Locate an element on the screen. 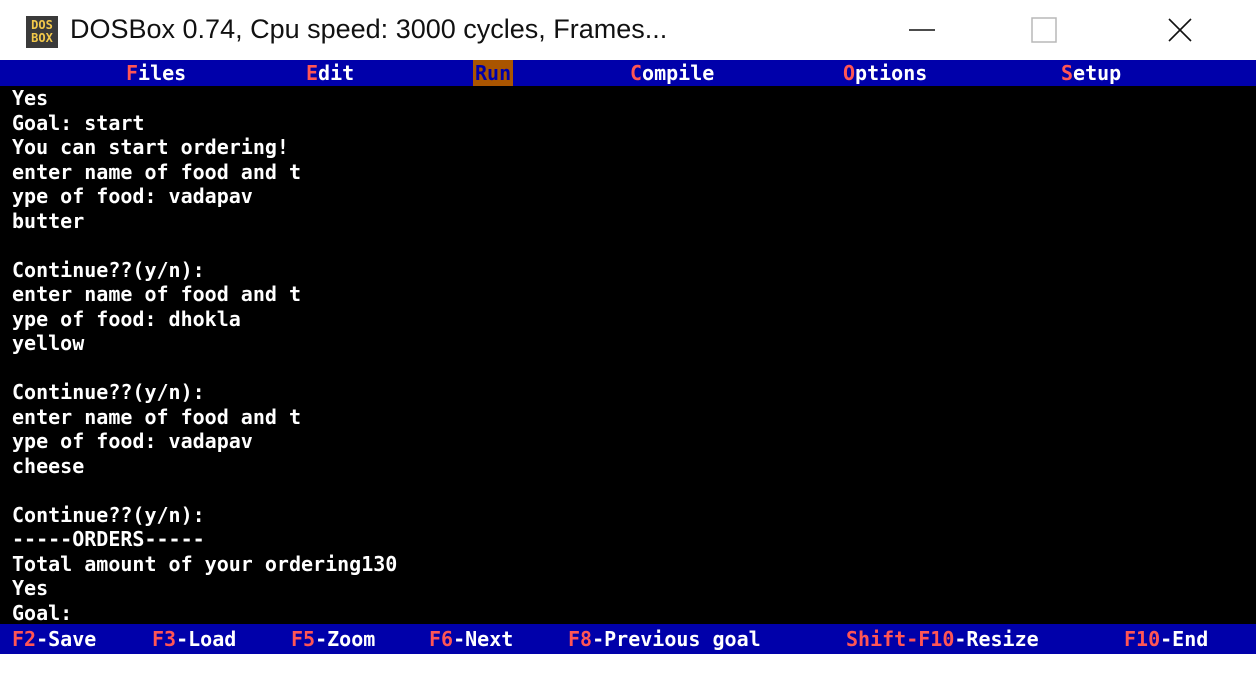 The height and width of the screenshot is (679, 1256). console-line: Goal: is located at coordinates (42, 612).